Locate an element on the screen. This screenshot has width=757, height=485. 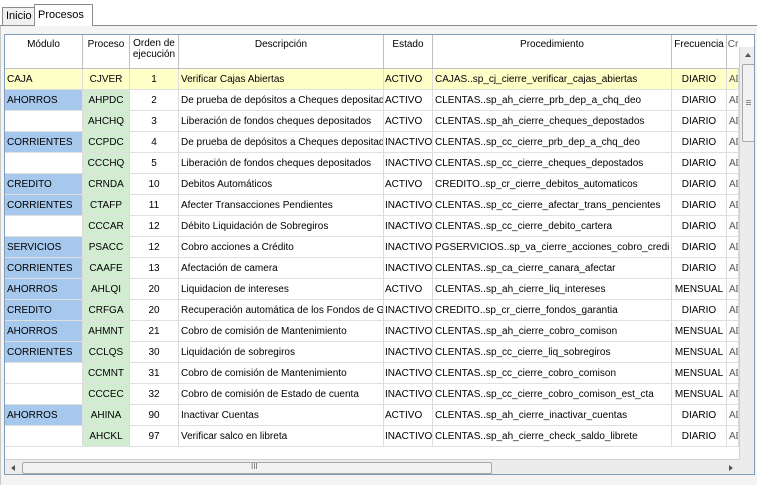
header-cr: Cr is located at coordinates (733, 51).